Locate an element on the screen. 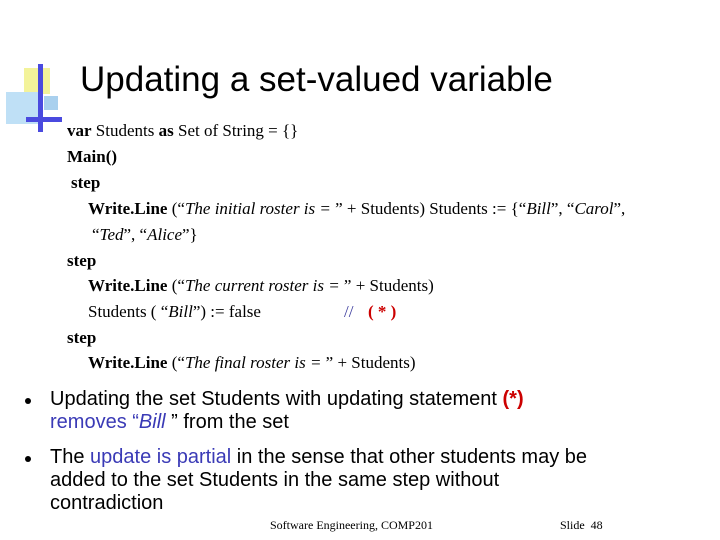 The image size is (720, 540). code-string: Ted is located at coordinates (111, 234).